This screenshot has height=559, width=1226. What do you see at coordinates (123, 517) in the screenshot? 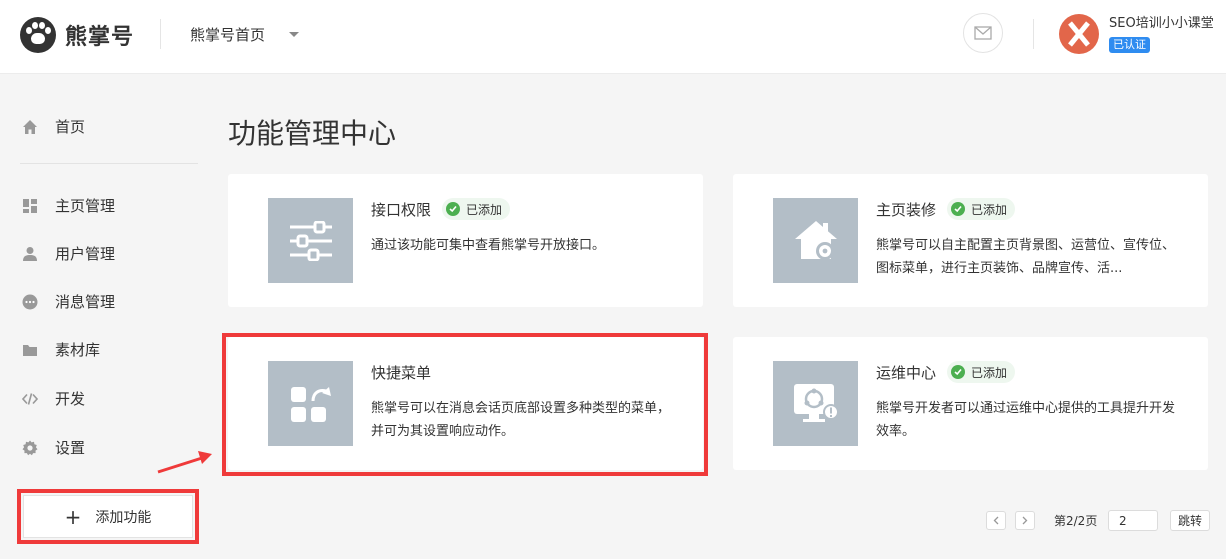
I see `add-feature-label: 添加功能` at bounding box center [123, 517].